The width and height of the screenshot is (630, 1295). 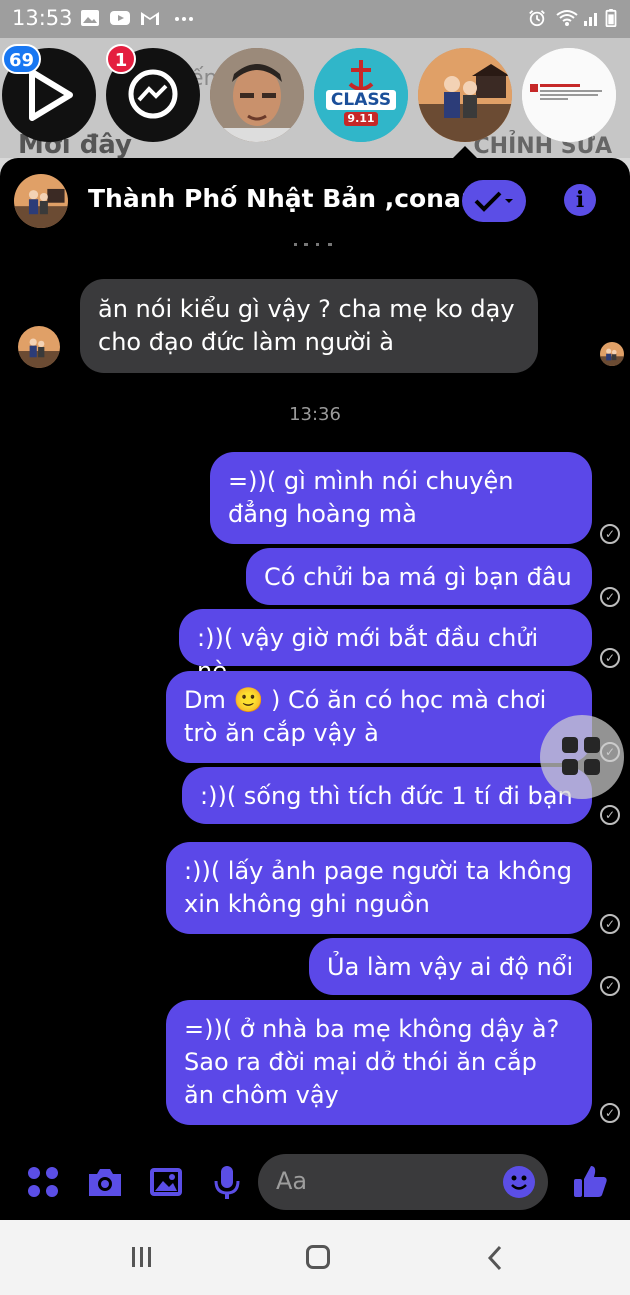 What do you see at coordinates (496, 1258) in the screenshot?
I see `back-icon` at bounding box center [496, 1258].